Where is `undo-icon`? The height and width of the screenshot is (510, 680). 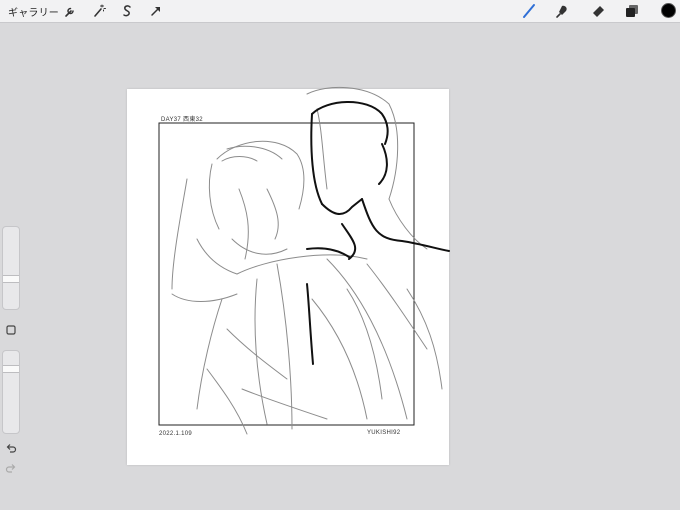 undo-icon is located at coordinates (11, 448).